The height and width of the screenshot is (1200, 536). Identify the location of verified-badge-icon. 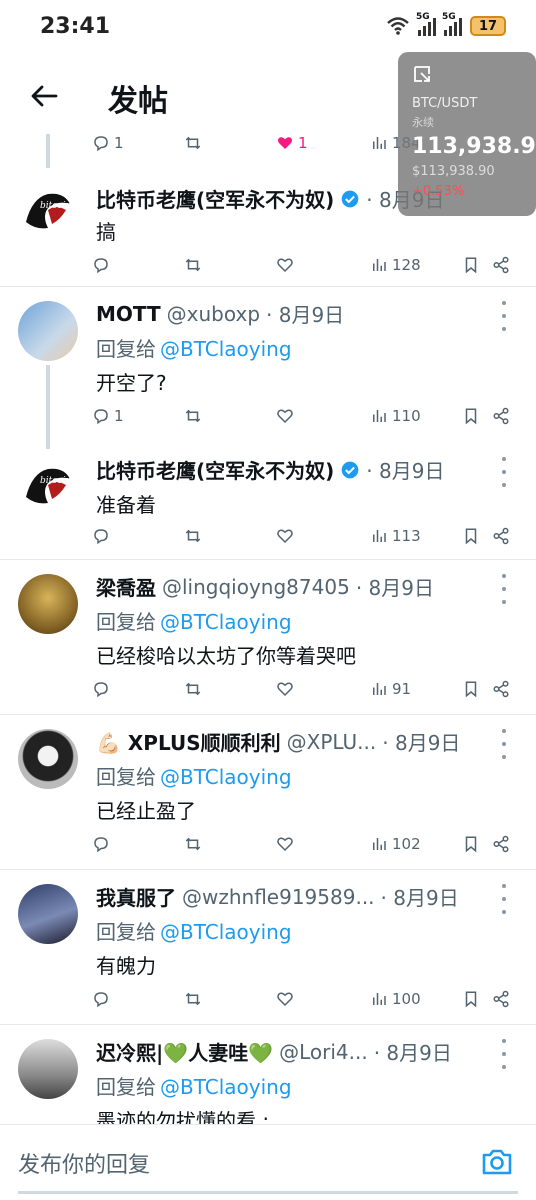
(350, 469).